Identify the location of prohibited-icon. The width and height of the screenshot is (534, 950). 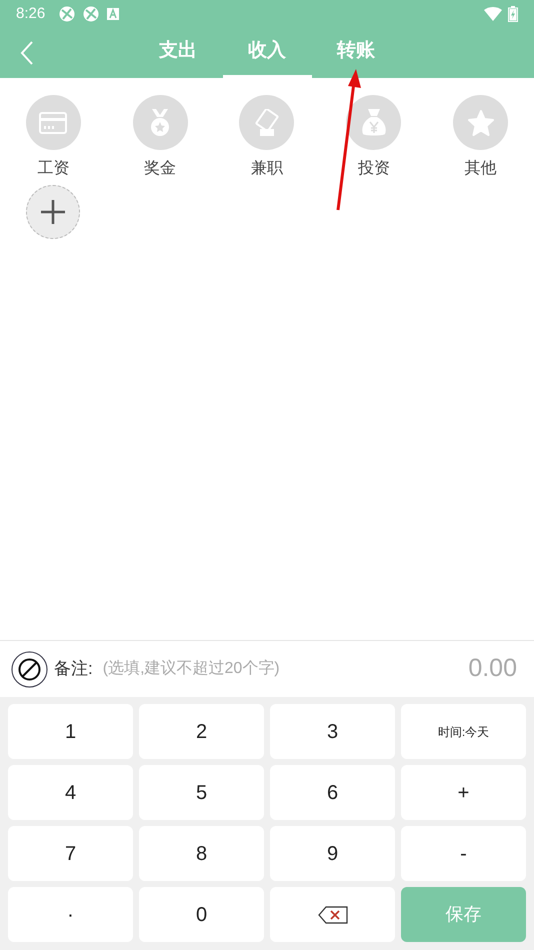
(29, 669).